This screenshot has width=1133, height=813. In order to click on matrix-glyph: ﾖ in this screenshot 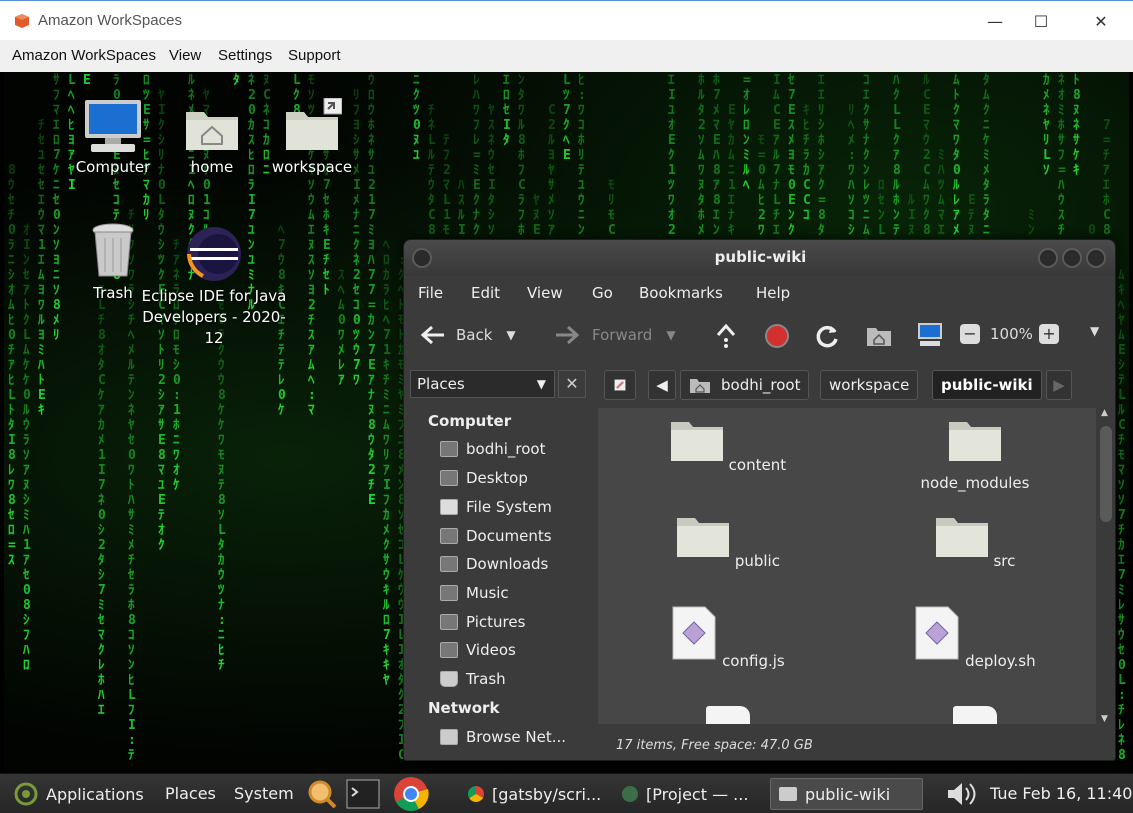, I will do `click(551, 155)`.